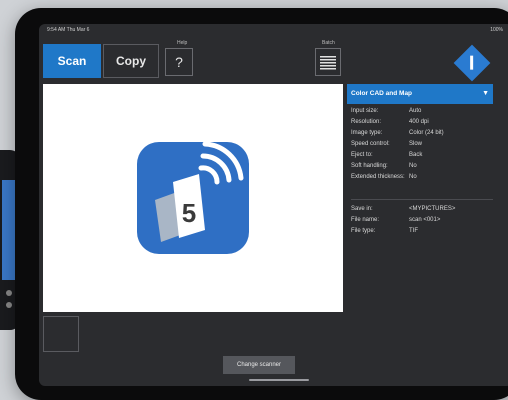 This screenshot has width=508, height=400. Describe the element at coordinates (72, 61) in the screenshot. I see `scan-button: Scan` at that location.